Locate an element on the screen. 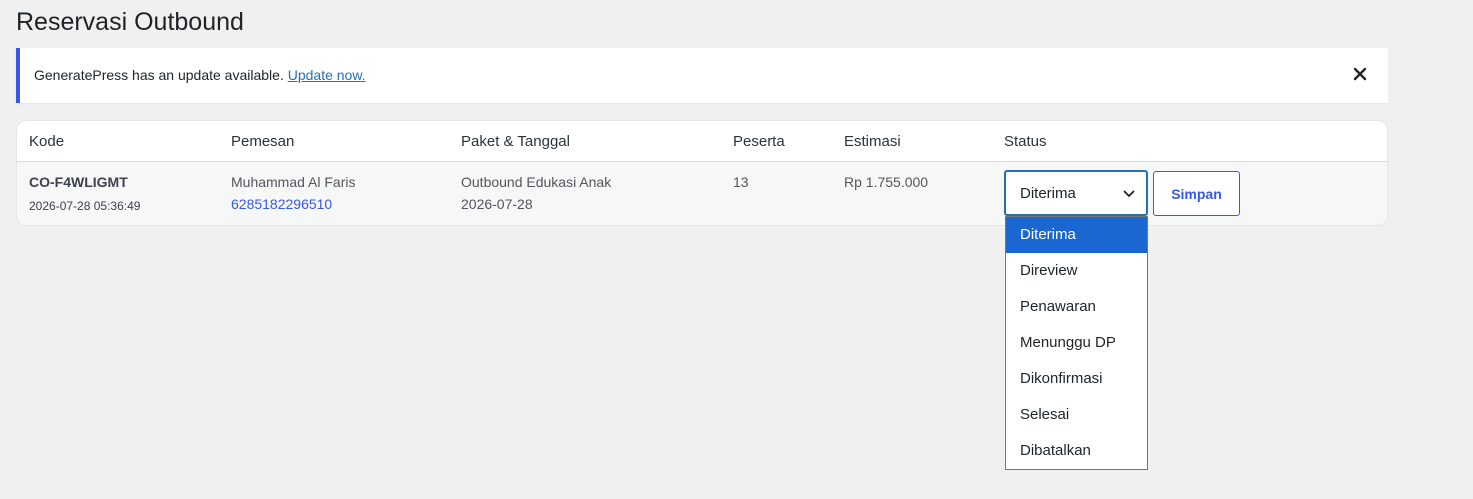  header-paket-tanggal: Paket & Tanggal is located at coordinates (515, 141).